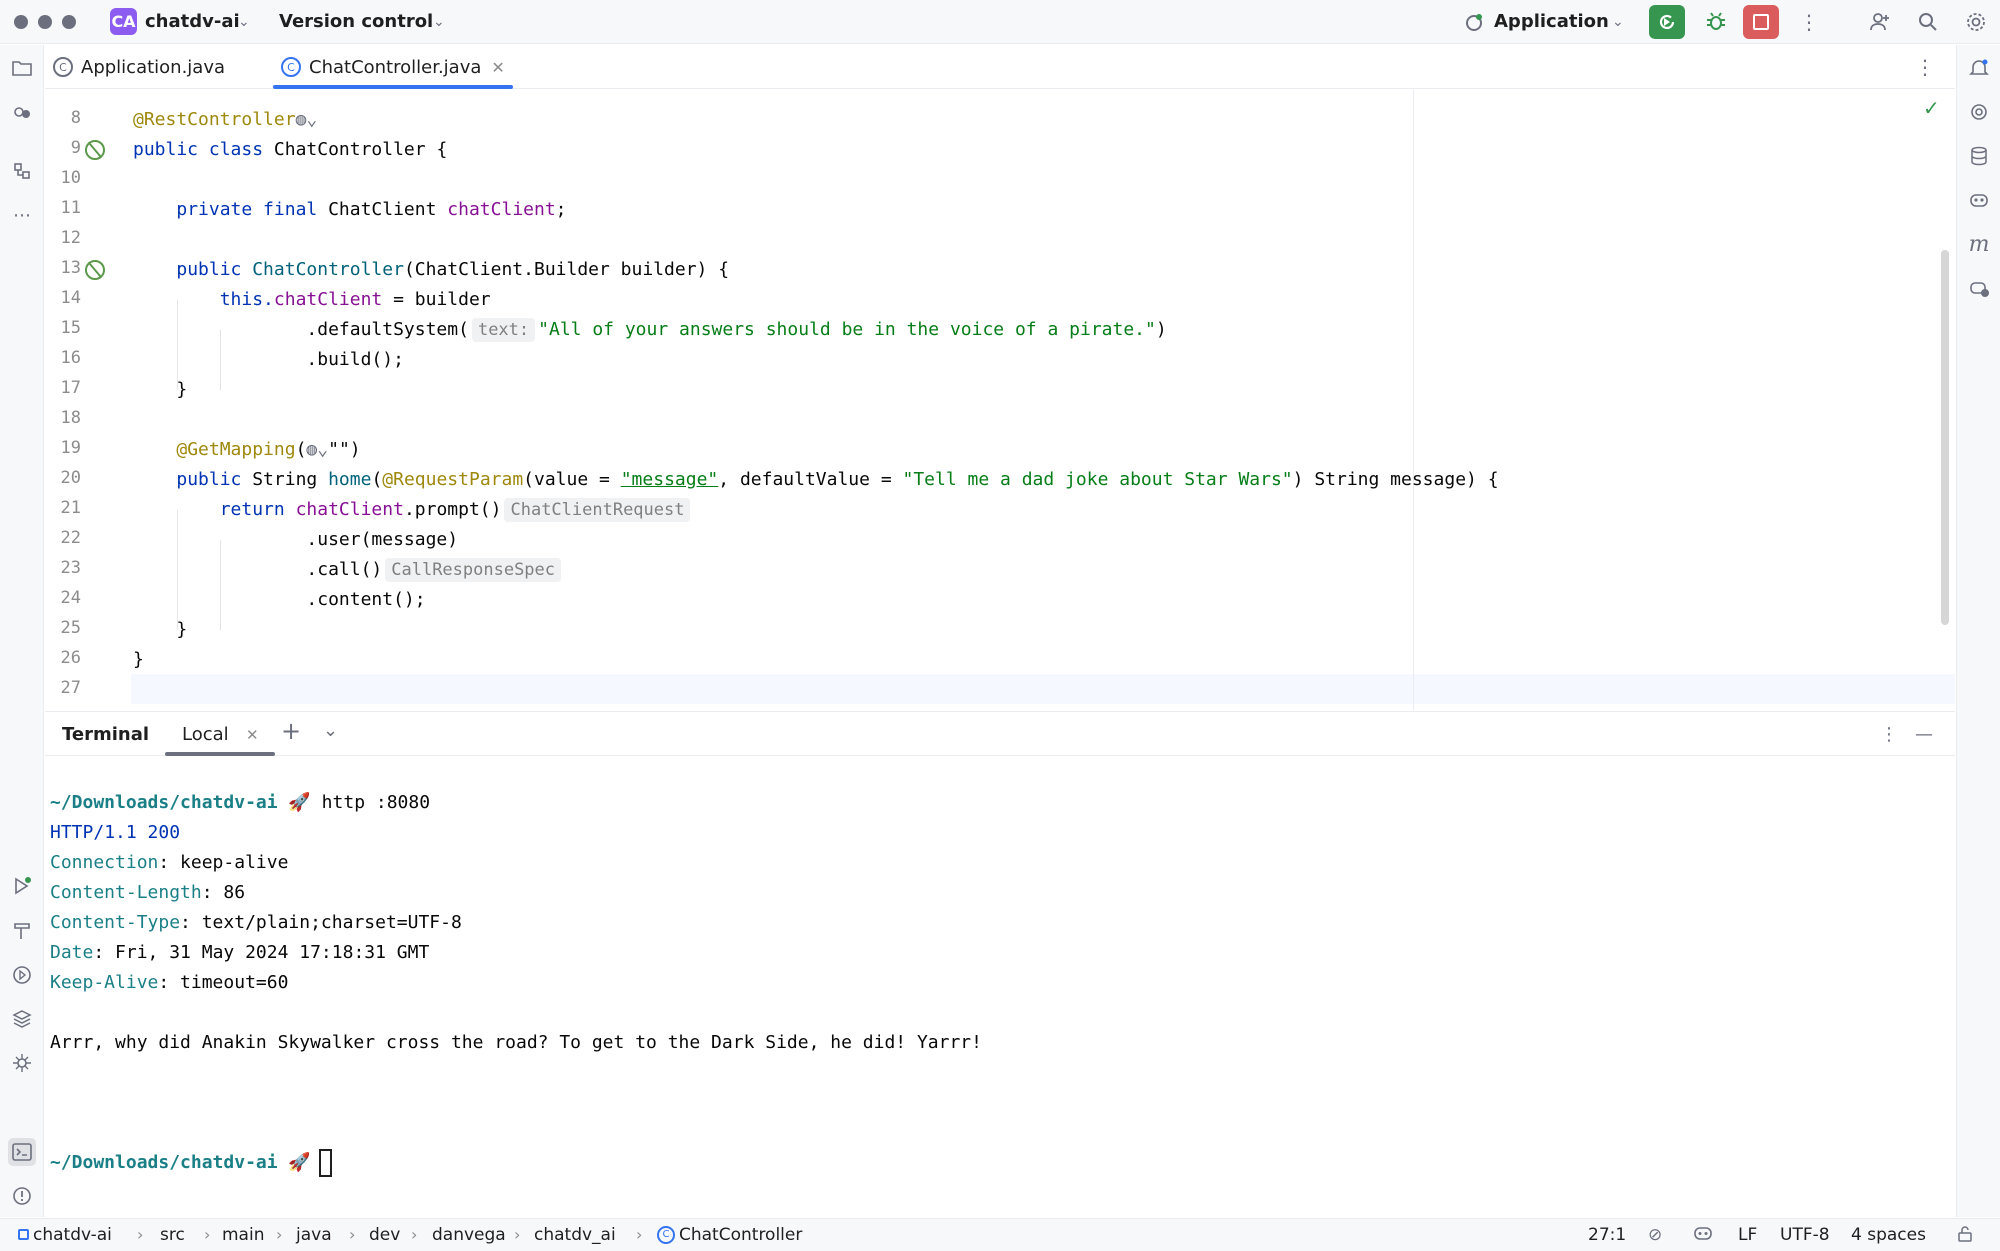 Image resolution: width=2000 pixels, height=1251 pixels. I want to click on close-tab-icon: ✕, so click(497, 67).